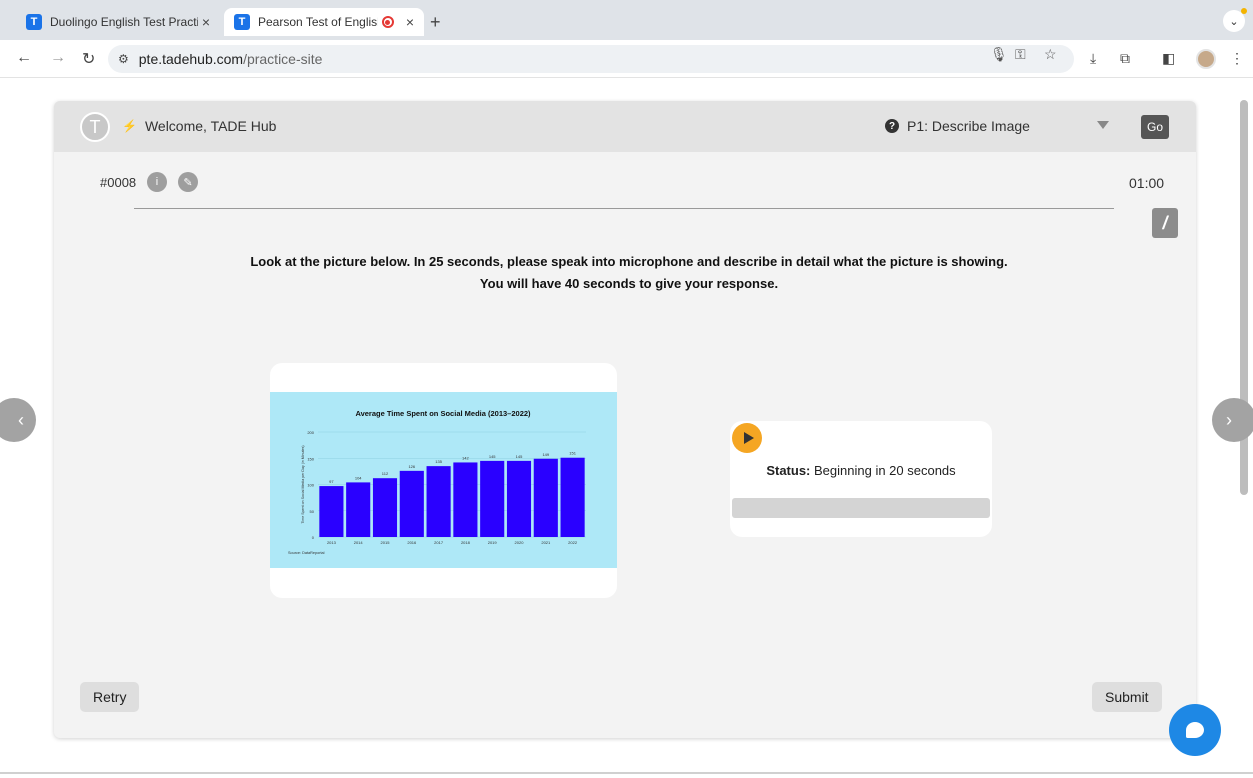 Image resolution: width=1253 pixels, height=778 pixels. What do you see at coordinates (466, 542) in the screenshot?
I see `x-tick-label: 2018` at bounding box center [466, 542].